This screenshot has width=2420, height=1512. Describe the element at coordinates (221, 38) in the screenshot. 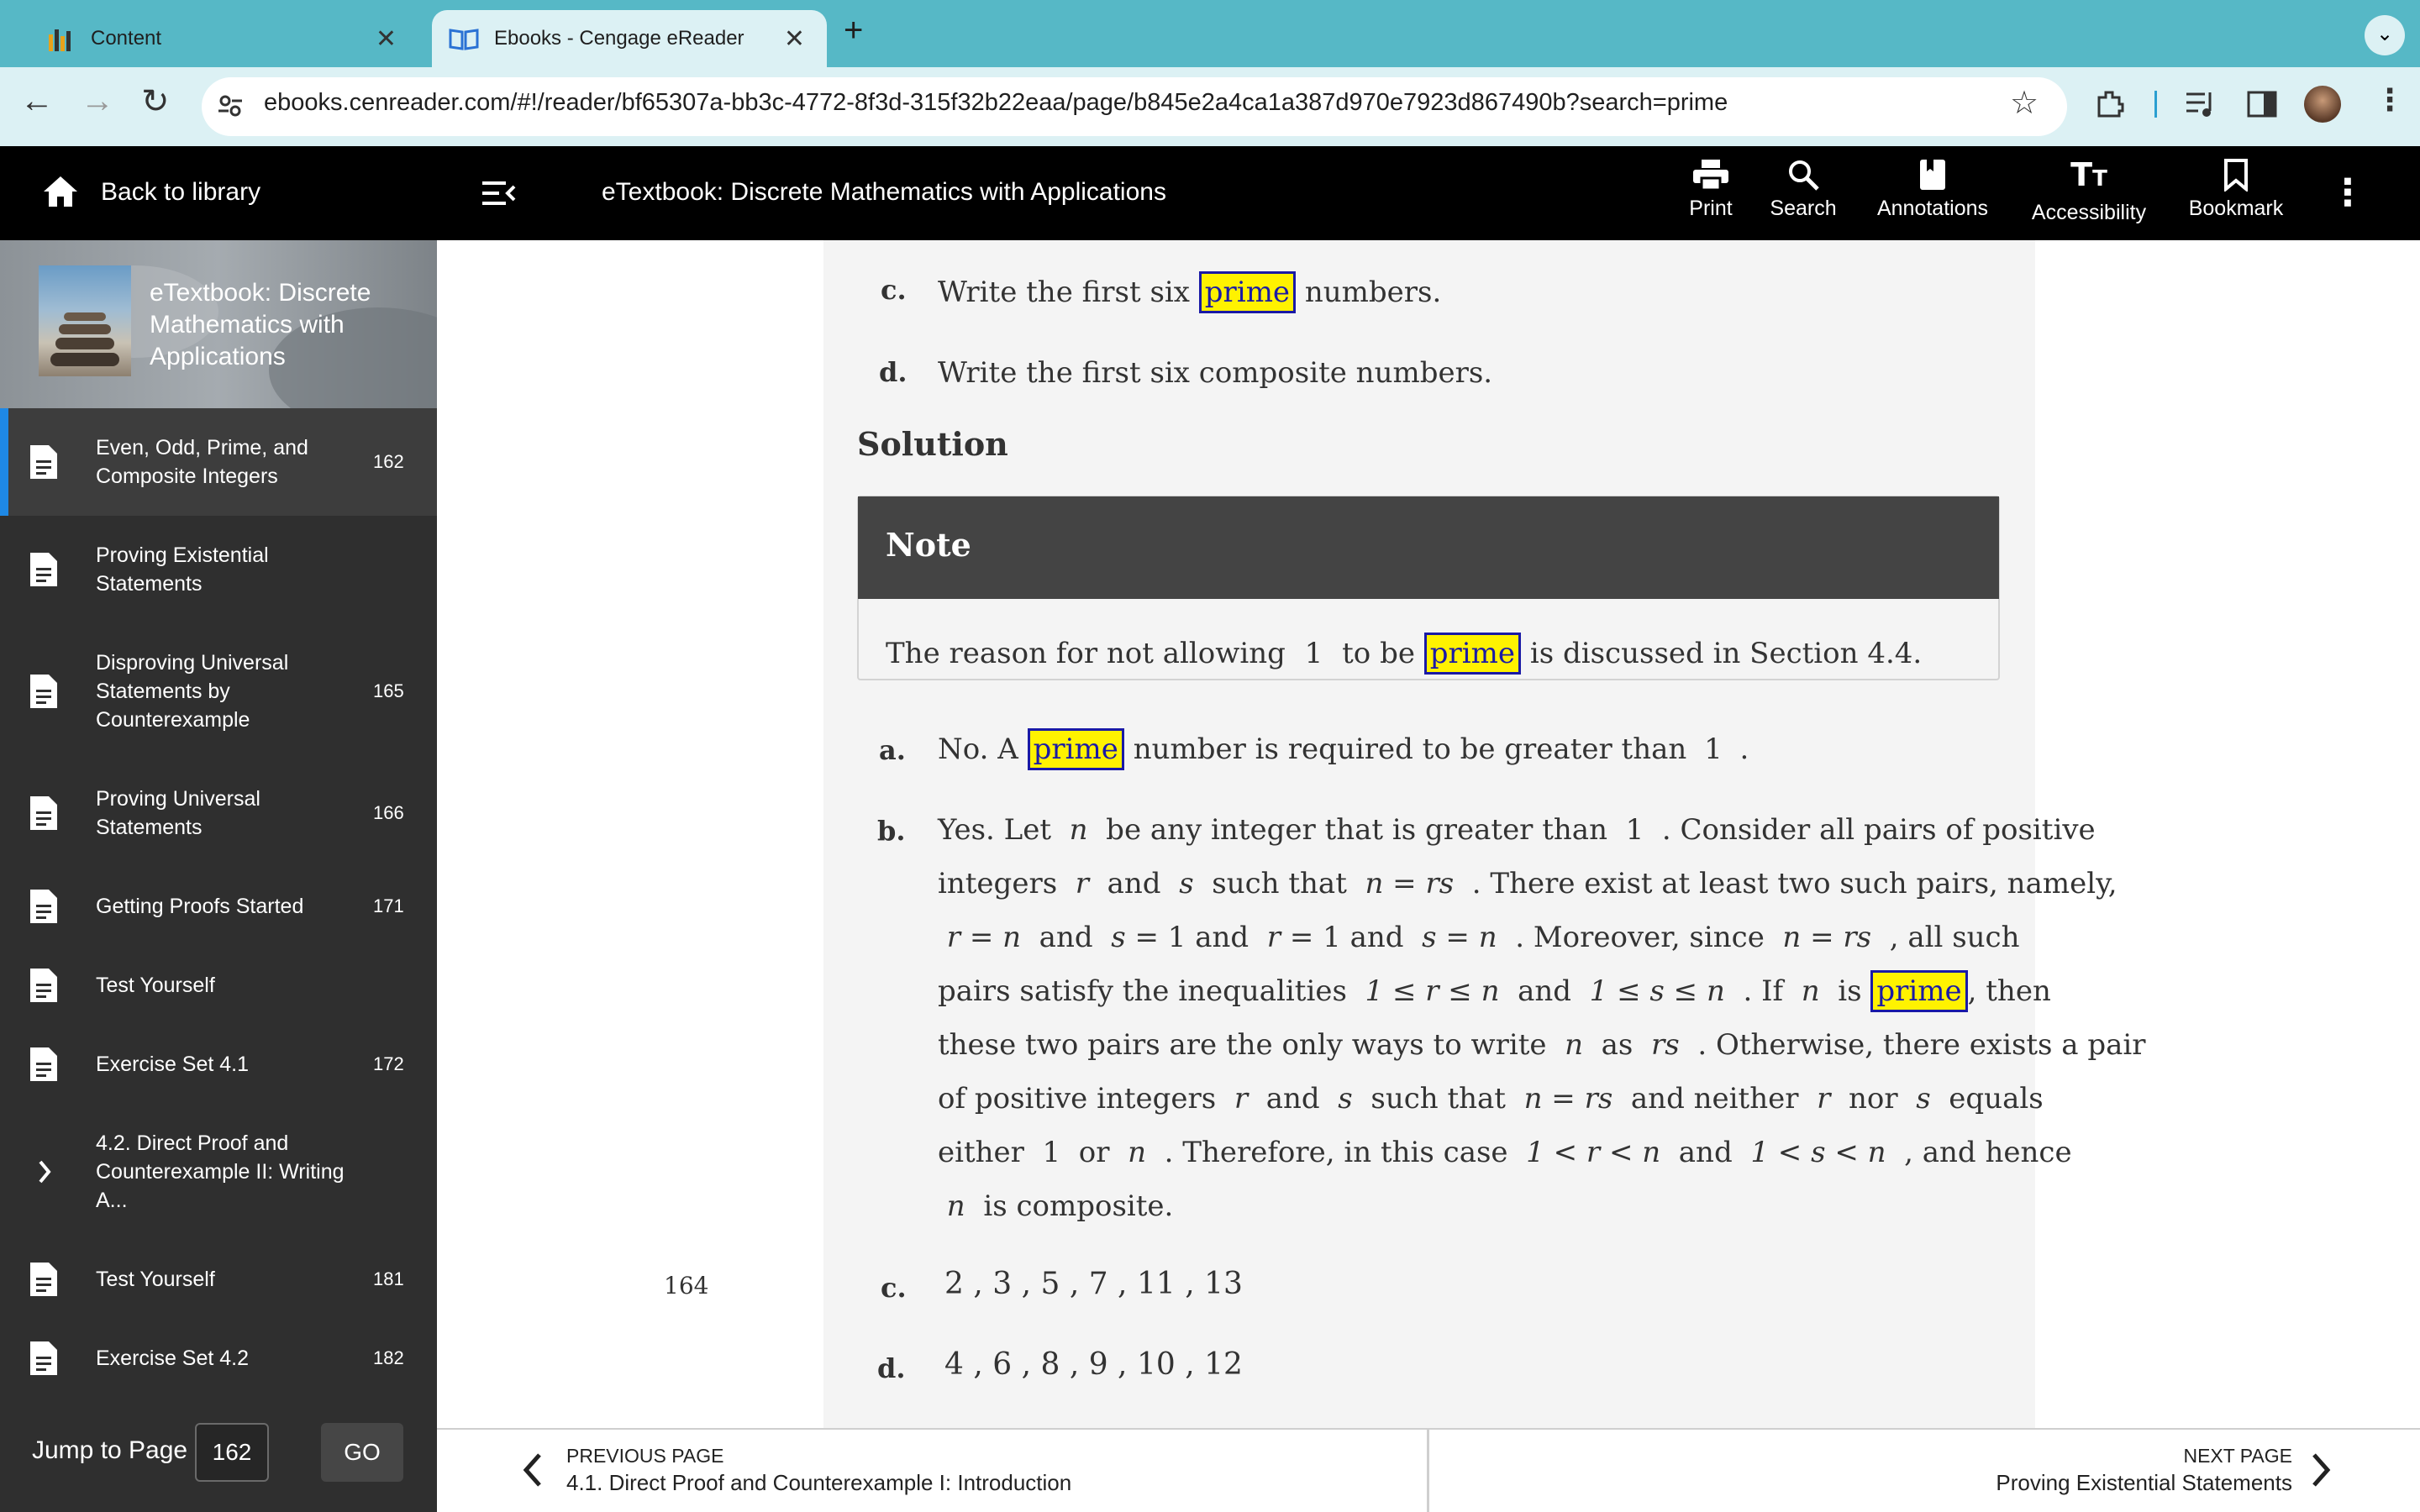

I see `browser-tab-content: Content ✕` at that location.